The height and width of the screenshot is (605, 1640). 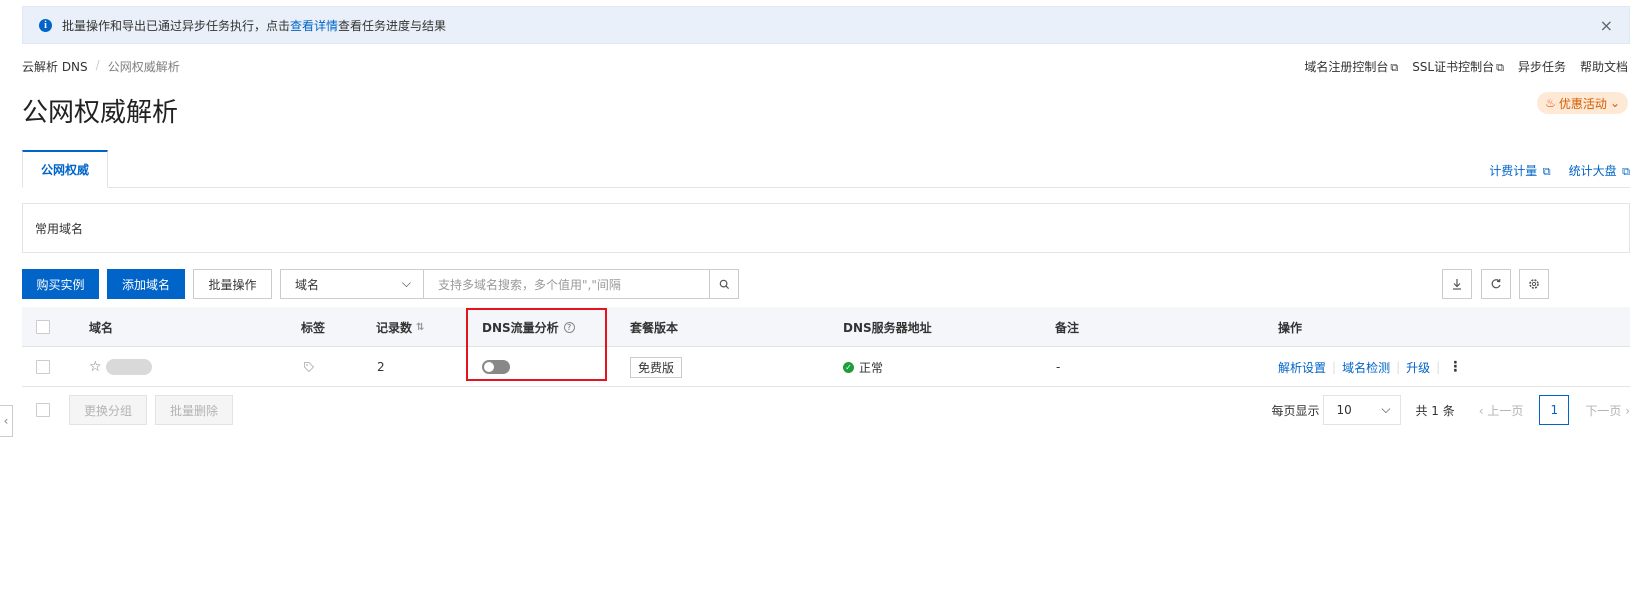 I want to click on stats-dashboard-label: 统计大盘, so click(x=1592, y=171).